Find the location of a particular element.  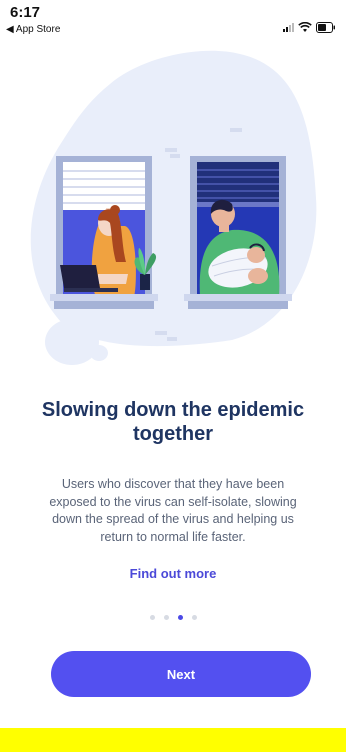

back-to-app-store-link: ◀ App Store is located at coordinates (33, 29).